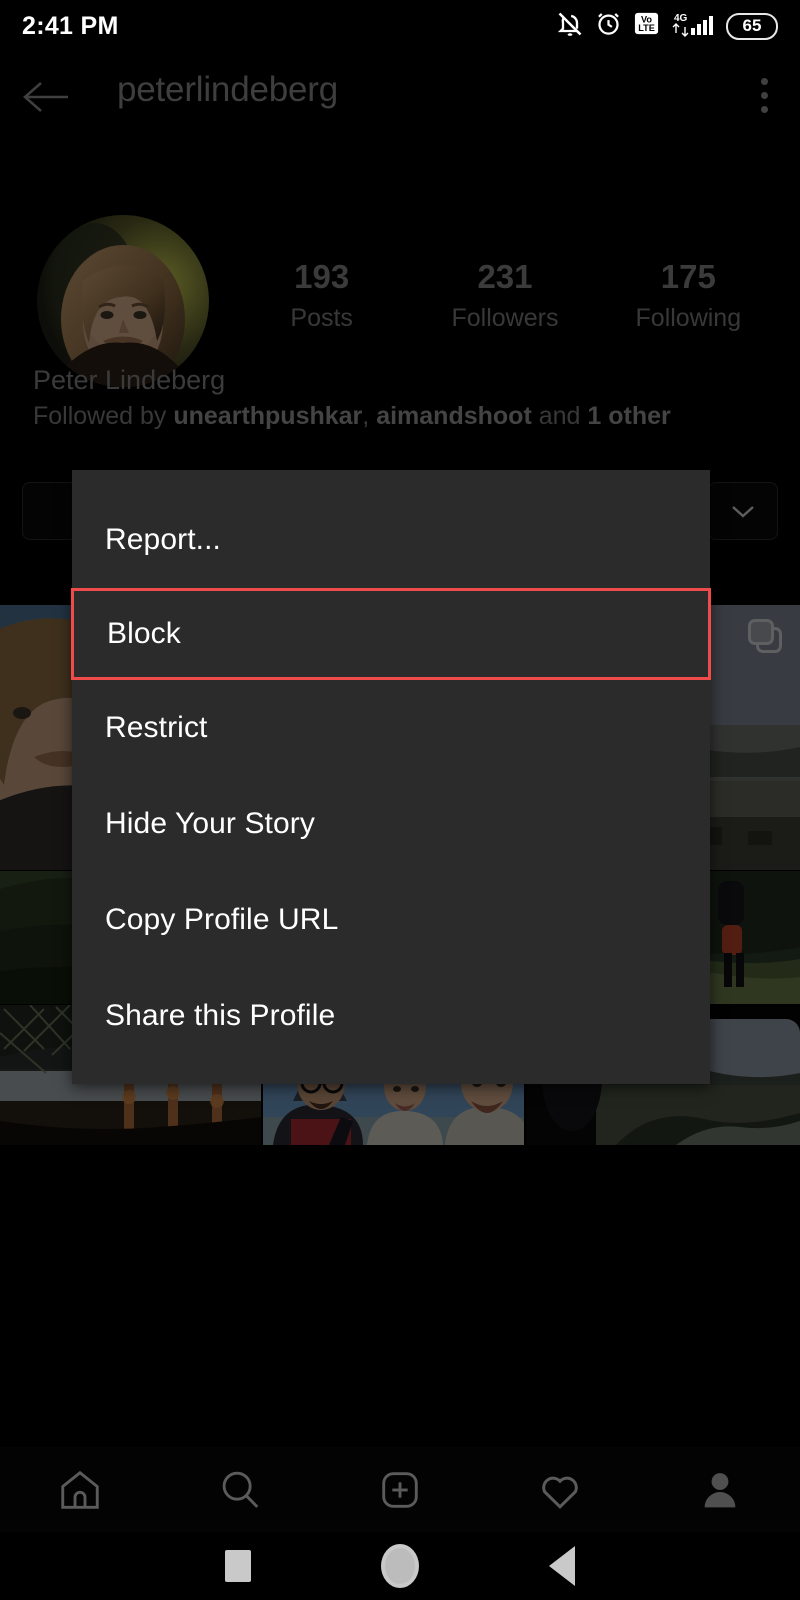  What do you see at coordinates (608, 26) in the screenshot?
I see `alarm-icon` at bounding box center [608, 26].